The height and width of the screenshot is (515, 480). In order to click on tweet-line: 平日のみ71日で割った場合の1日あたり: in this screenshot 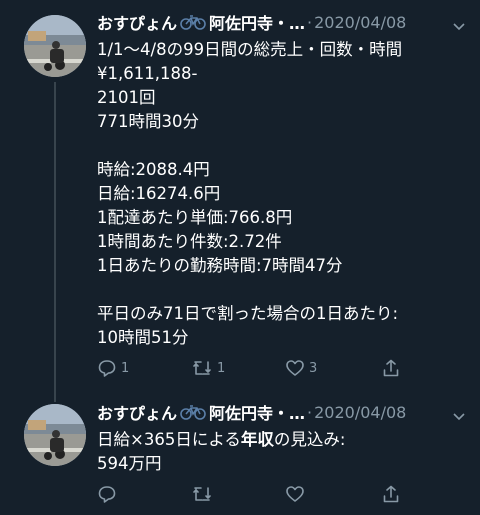, I will do `click(248, 313)`.